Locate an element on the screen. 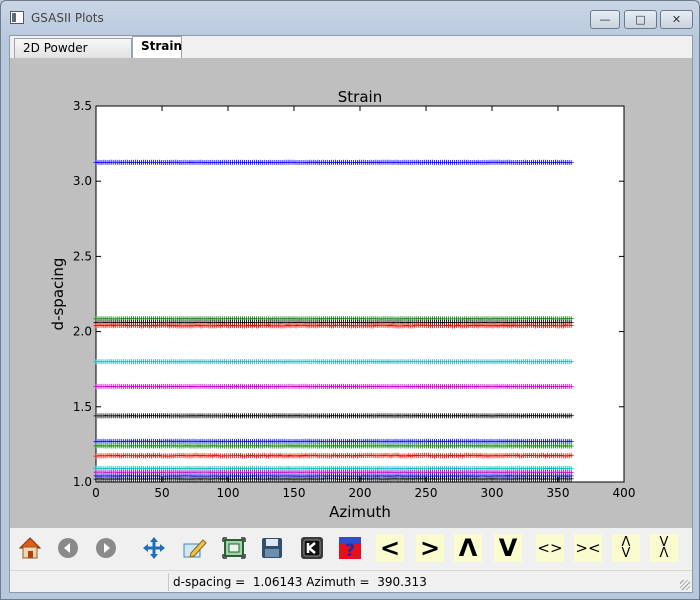  shrink-horizontal-button: >< is located at coordinates (588, 548).